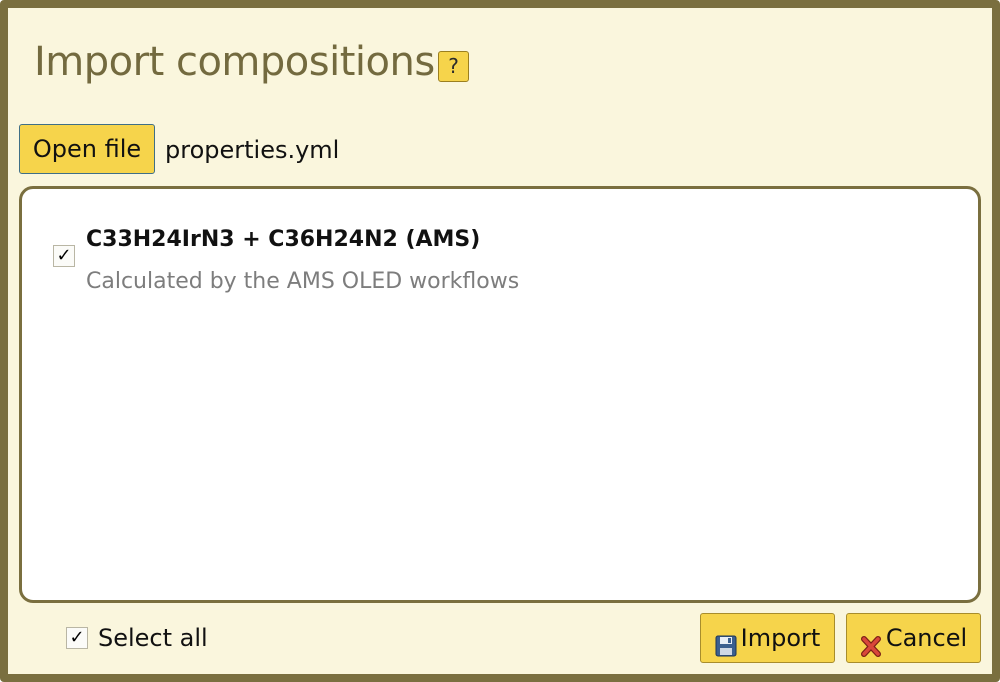 Image resolution: width=1000 pixels, height=682 pixels. Describe the element at coordinates (252, 150) in the screenshot. I see `selected-filename: properties.yml` at that location.